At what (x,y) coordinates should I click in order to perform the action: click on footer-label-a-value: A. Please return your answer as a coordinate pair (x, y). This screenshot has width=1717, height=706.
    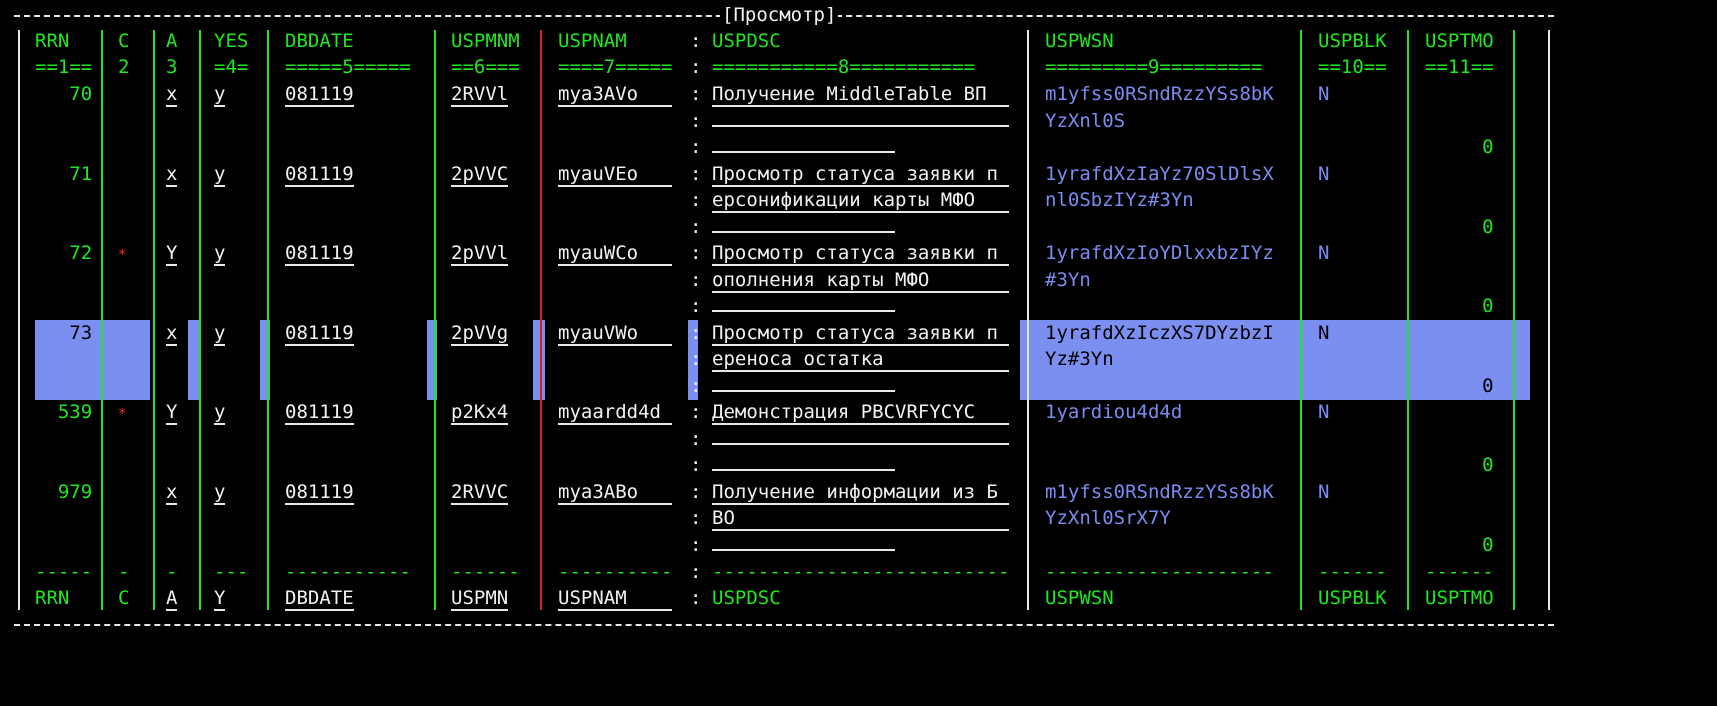
    Looking at the image, I should click on (172, 599).